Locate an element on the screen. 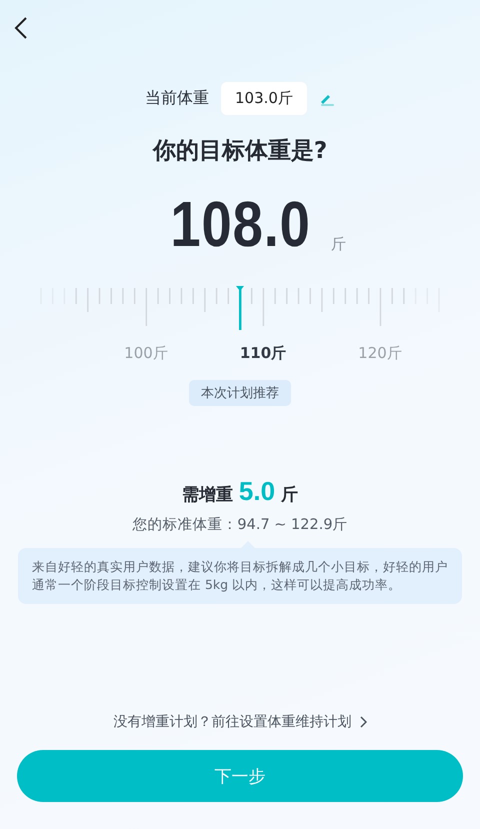  standard-weight-text: 您的标准体重：94.7 ~ 122.9斤 is located at coordinates (240, 525).